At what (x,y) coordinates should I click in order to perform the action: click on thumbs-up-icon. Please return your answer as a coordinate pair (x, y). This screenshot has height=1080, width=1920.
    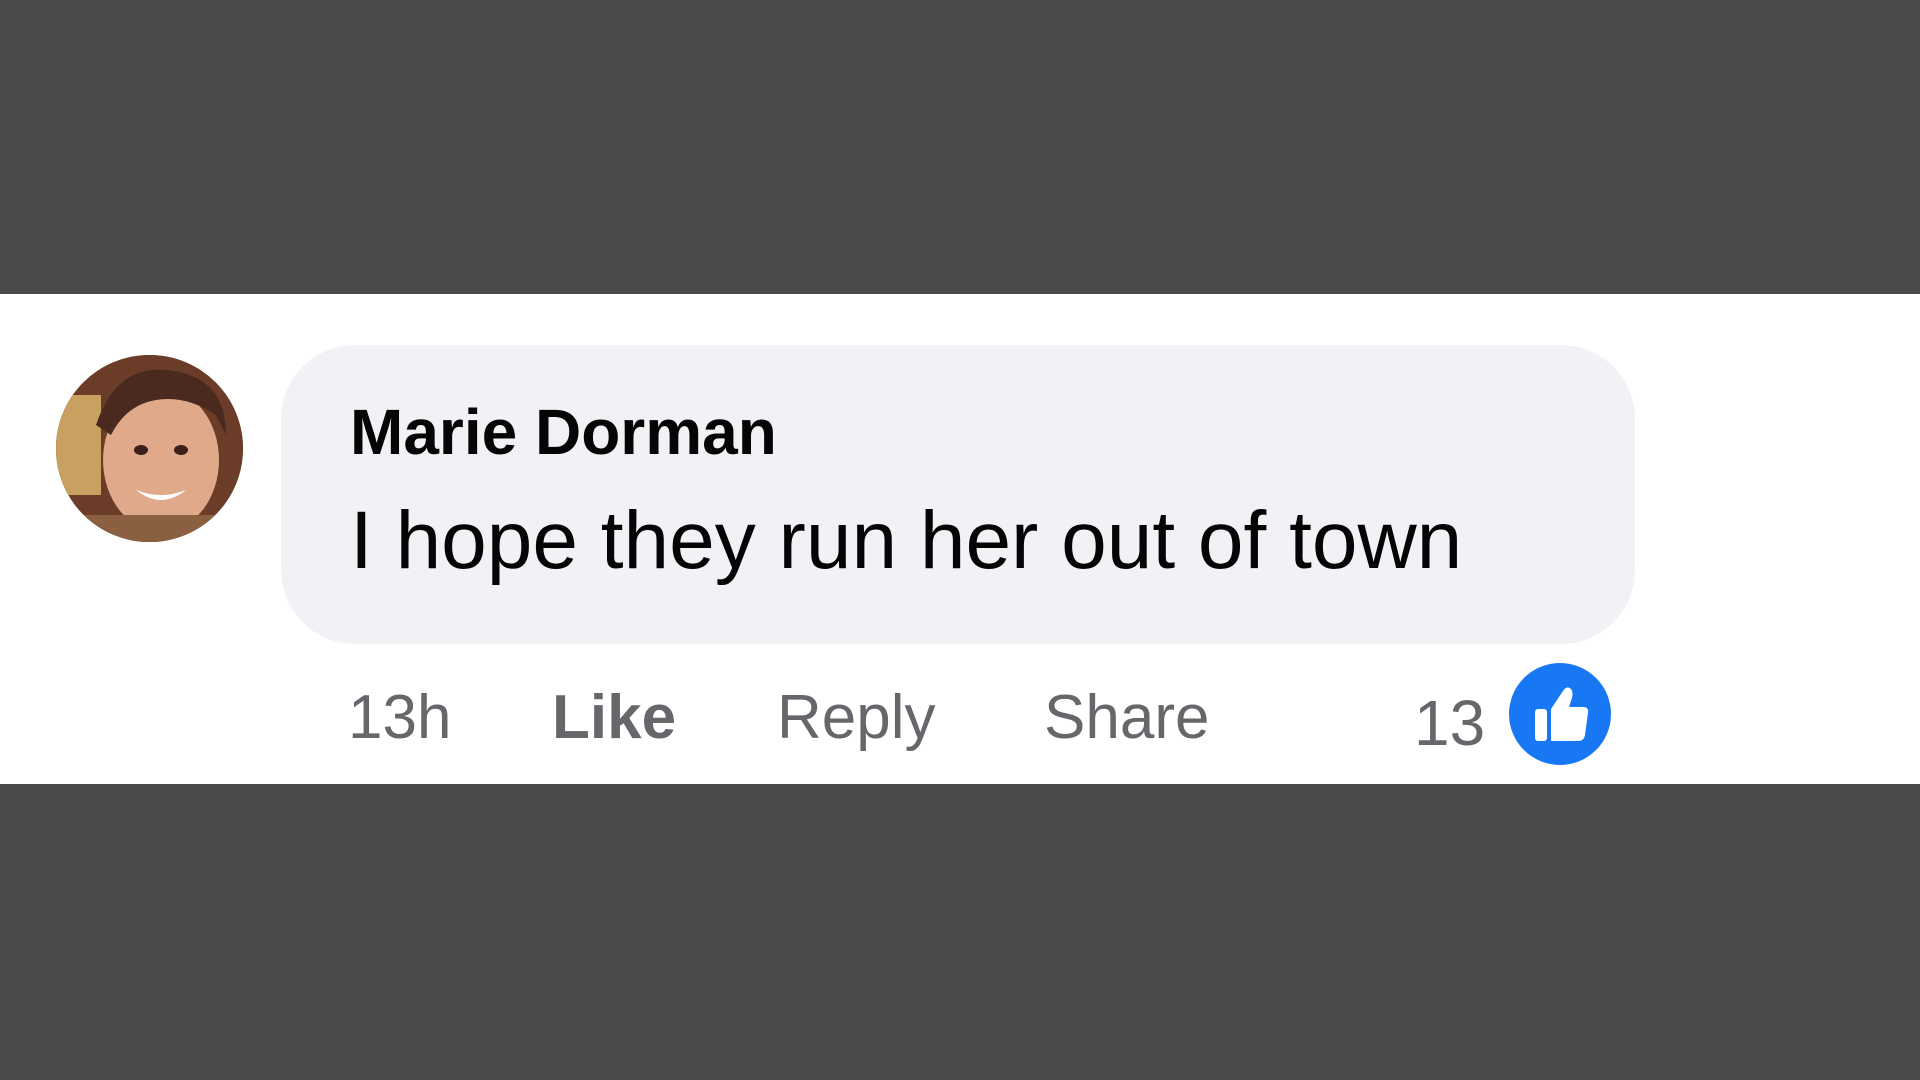
    Looking at the image, I should click on (1560, 714).